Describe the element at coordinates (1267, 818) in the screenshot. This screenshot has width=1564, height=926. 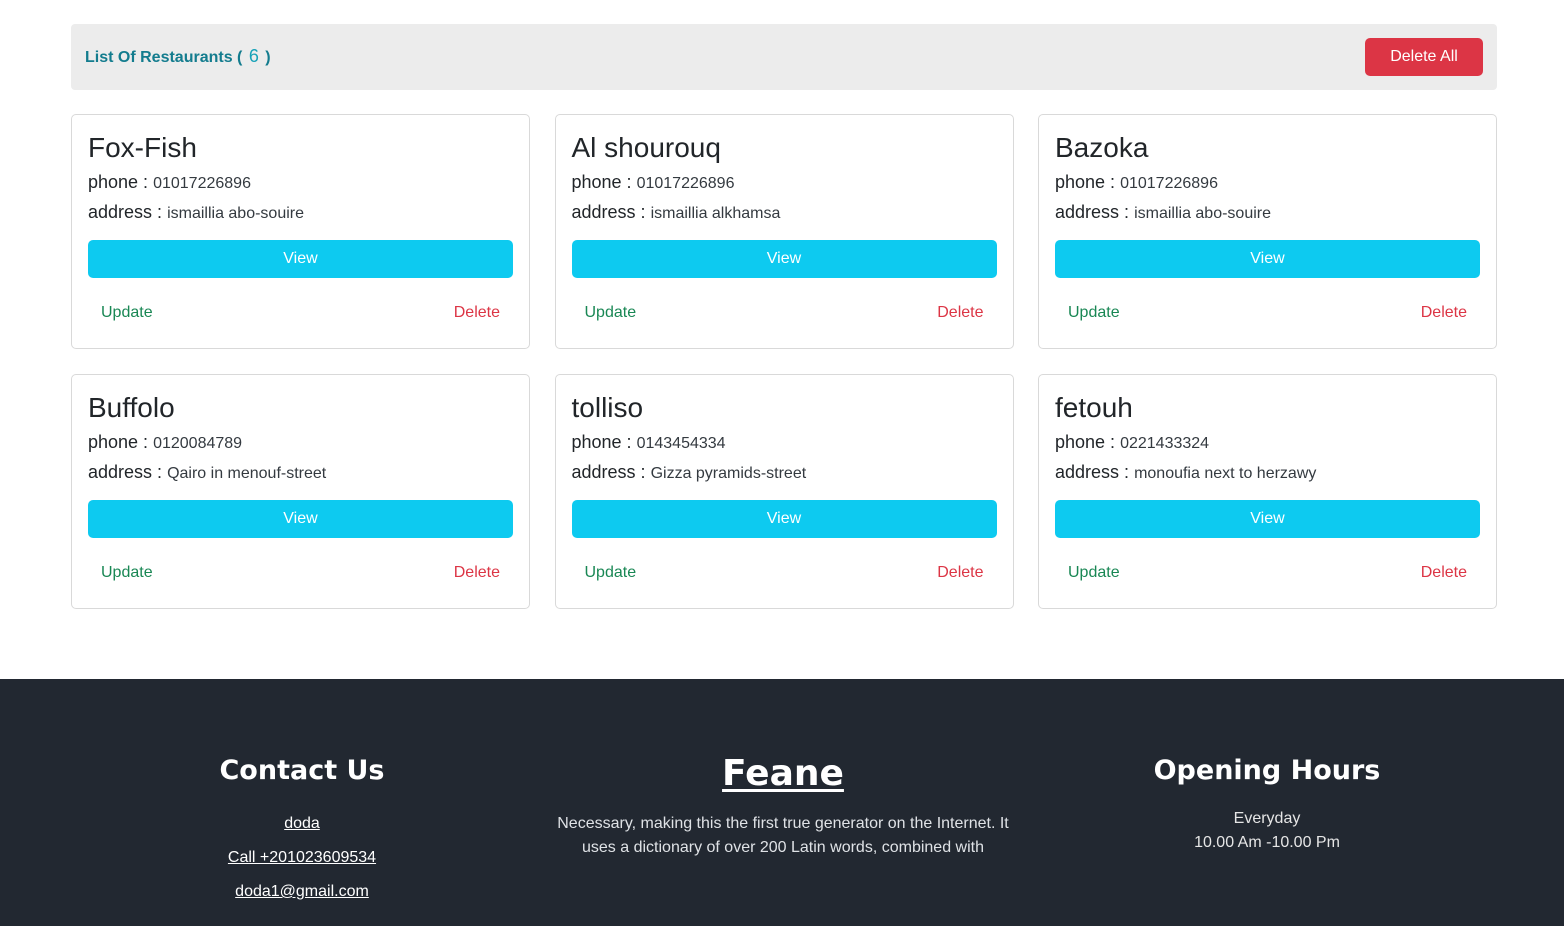
I see `hours-days: Everyday` at that location.